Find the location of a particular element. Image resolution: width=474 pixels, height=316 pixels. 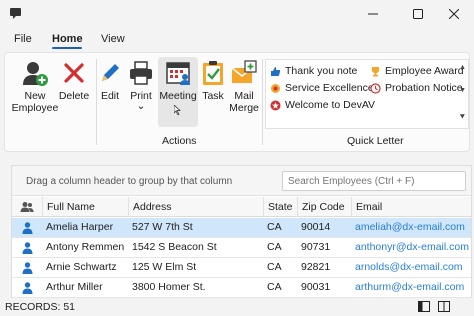

gallery-item-welcome: Welcome to DevAV is located at coordinates (322, 105).